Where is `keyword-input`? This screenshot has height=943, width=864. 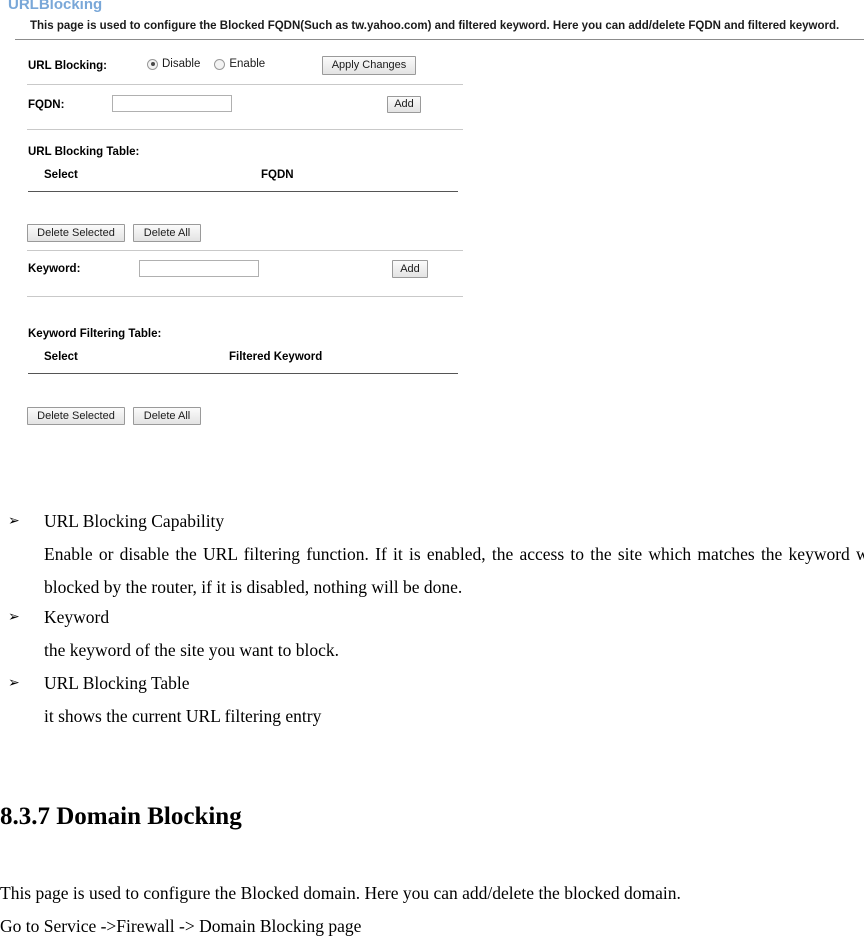 keyword-input is located at coordinates (199, 268).